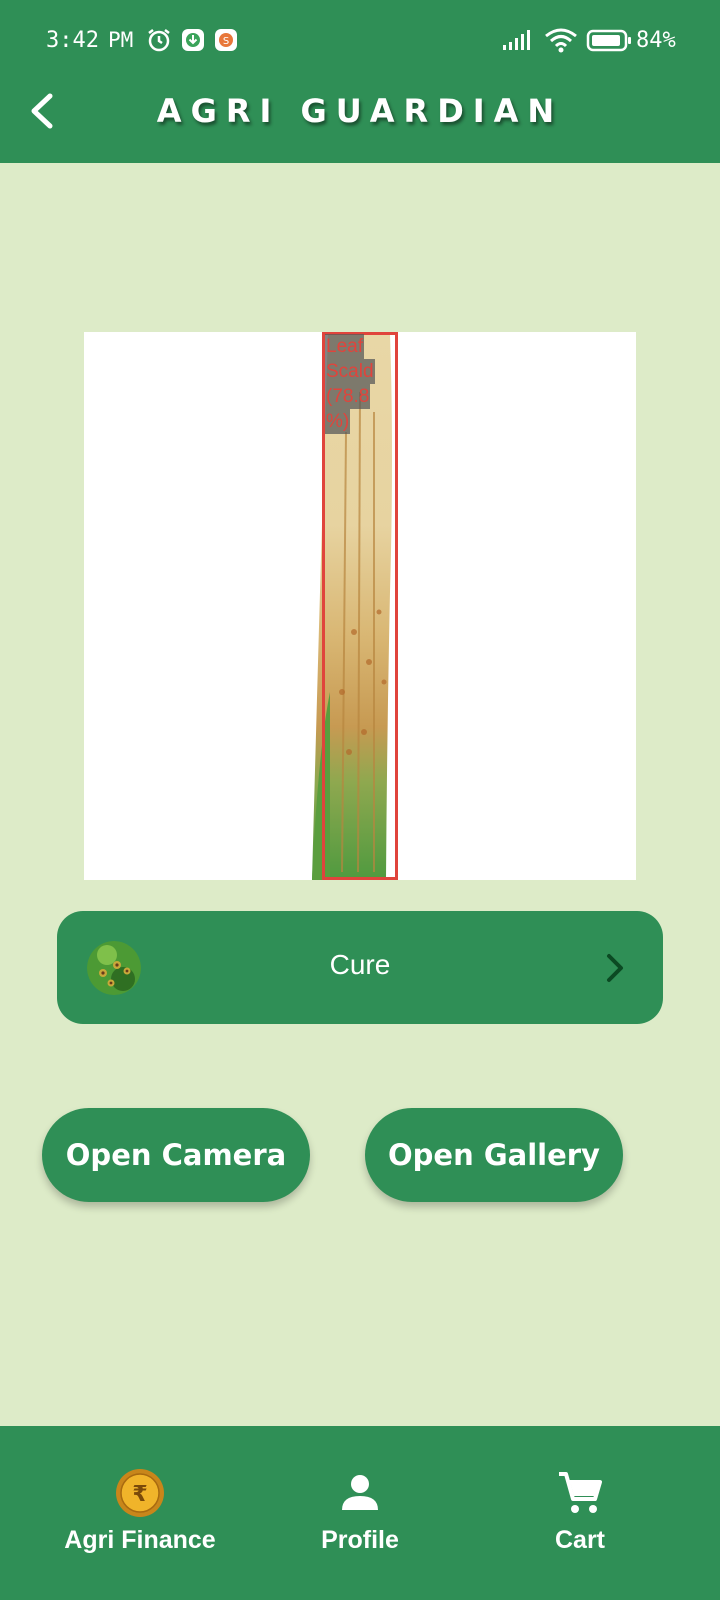 This screenshot has width=720, height=1600. I want to click on status-ampm: PM, so click(121, 40).